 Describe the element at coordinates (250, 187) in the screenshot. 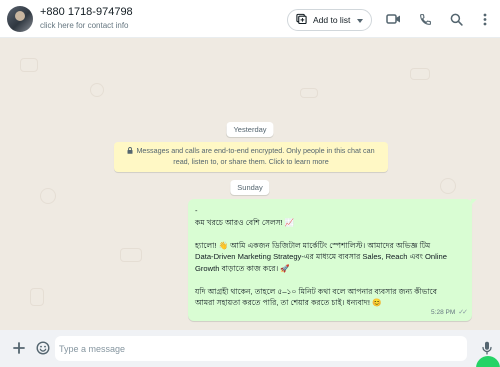

I see `date-divider-sunday: Sunday` at that location.